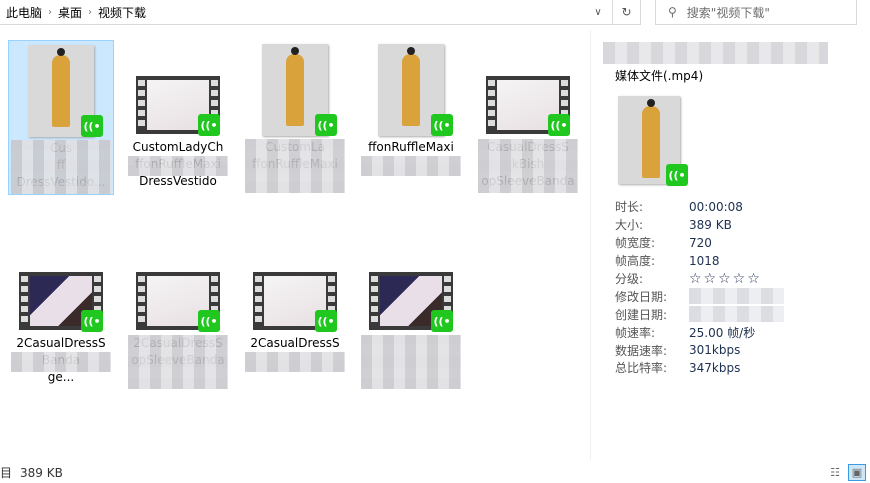 The height and width of the screenshot is (483, 870). Describe the element at coordinates (641, 296) in the screenshot. I see `property-label: 修改日期:` at that location.